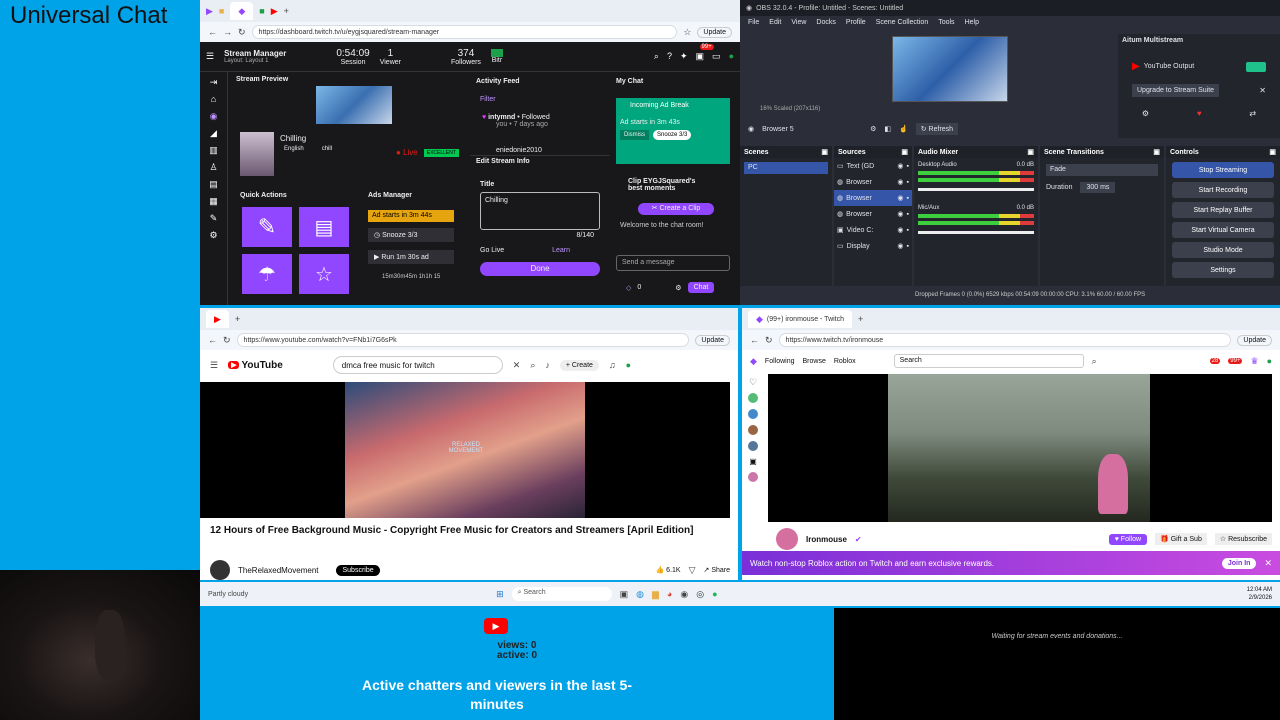 The width and height of the screenshot is (1280, 720). I want to click on like-button: 👍 6.1K, so click(668, 570).